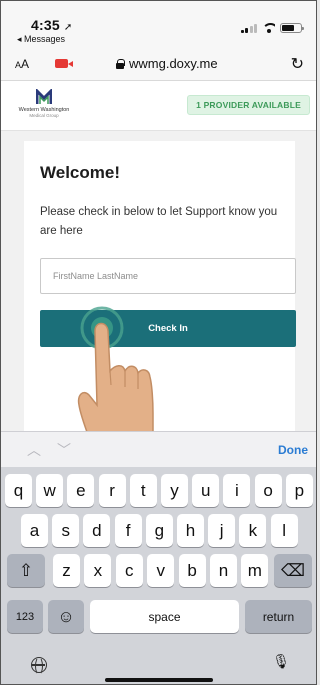 Image resolution: width=320 pixels, height=685 pixels. Describe the element at coordinates (174, 490) in the screenshot. I see `key-y: y` at that location.